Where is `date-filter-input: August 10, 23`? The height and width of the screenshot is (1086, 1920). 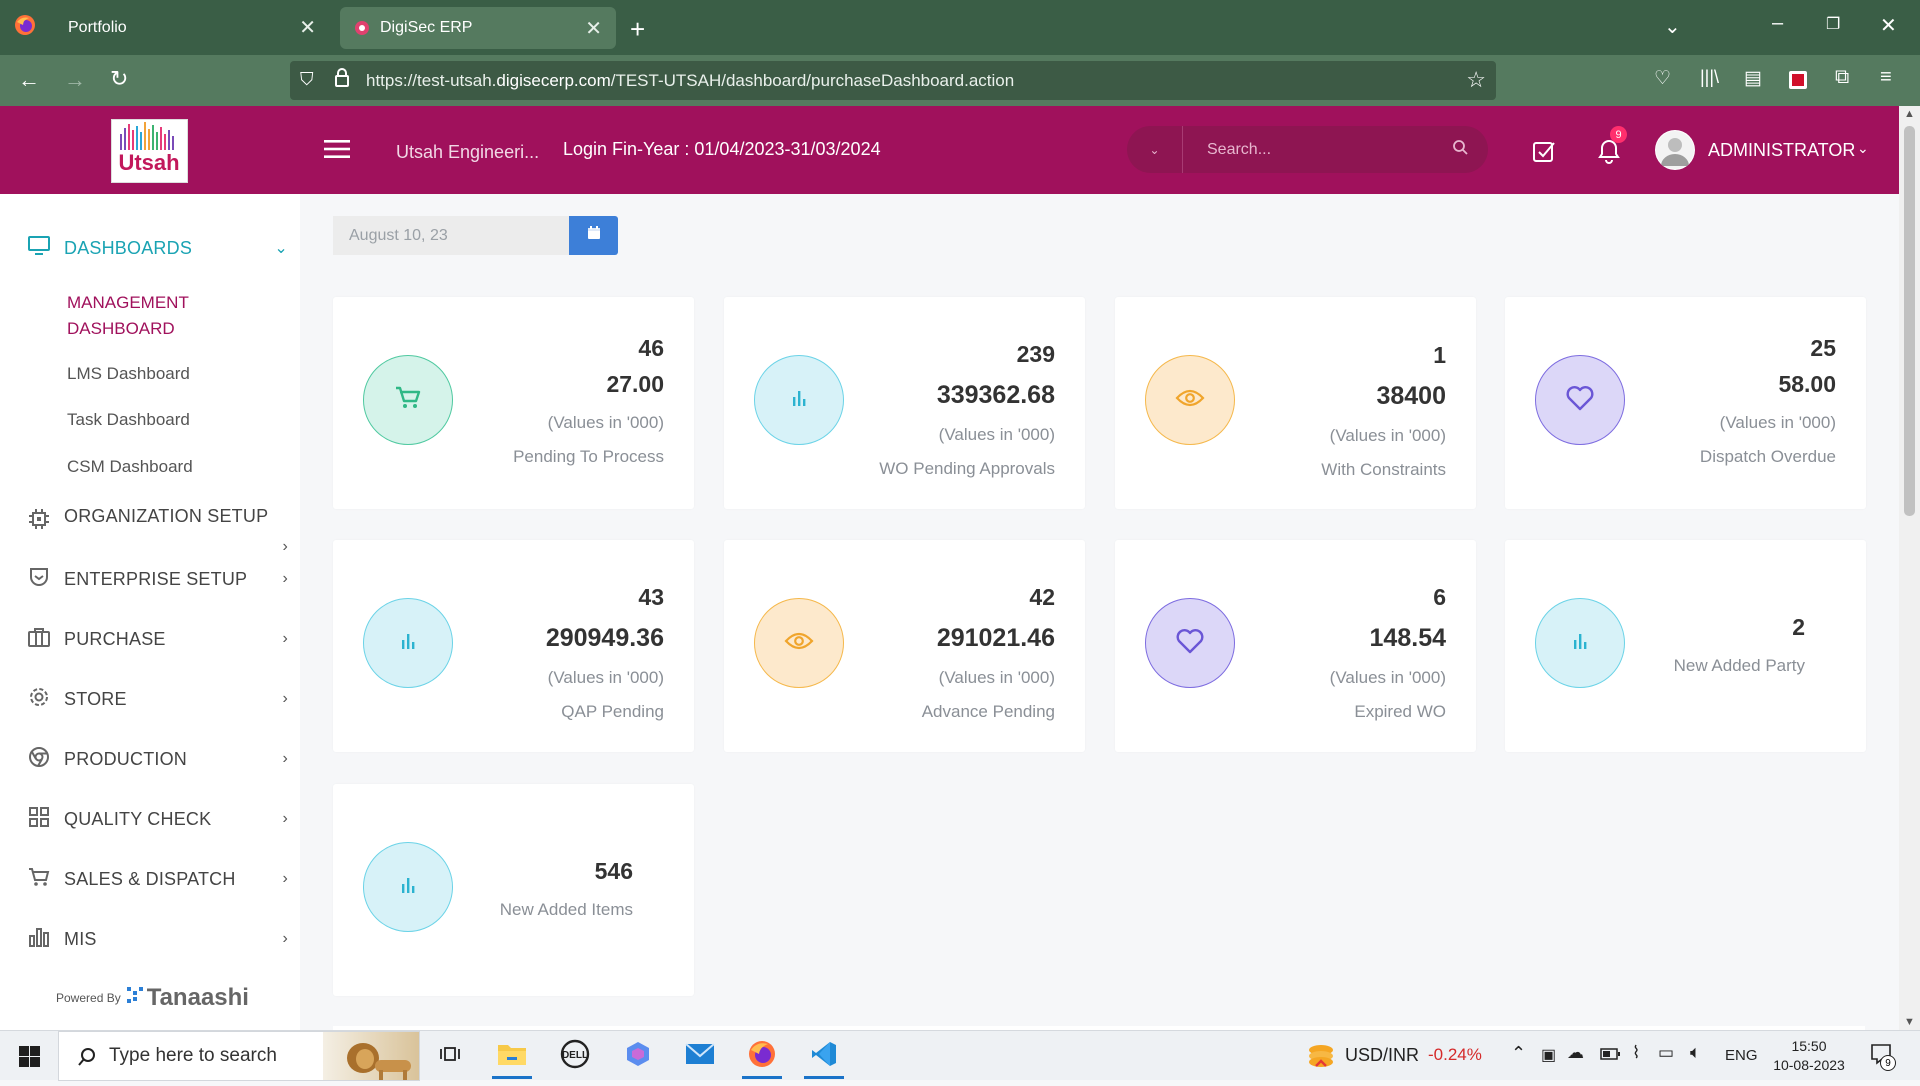
date-filter-input: August 10, 23 is located at coordinates (451, 235).